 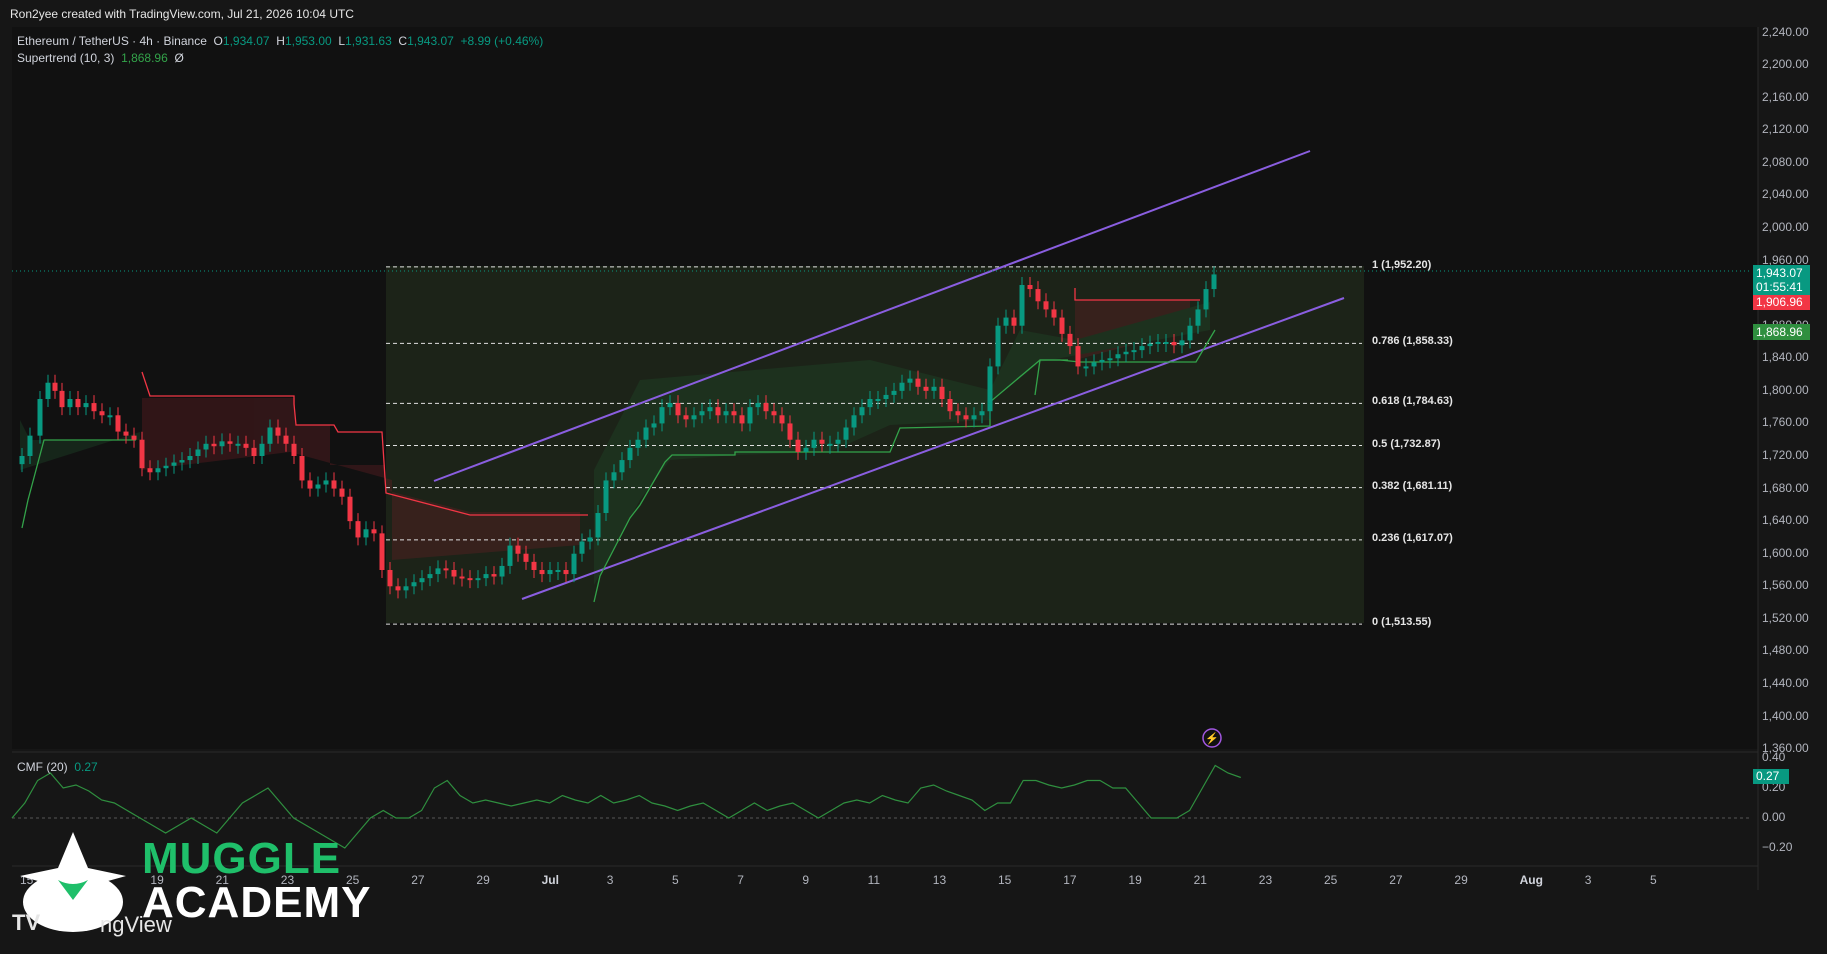 What do you see at coordinates (1785, 422) in the screenshot?
I see `price-axis-tick: 1,760.00` at bounding box center [1785, 422].